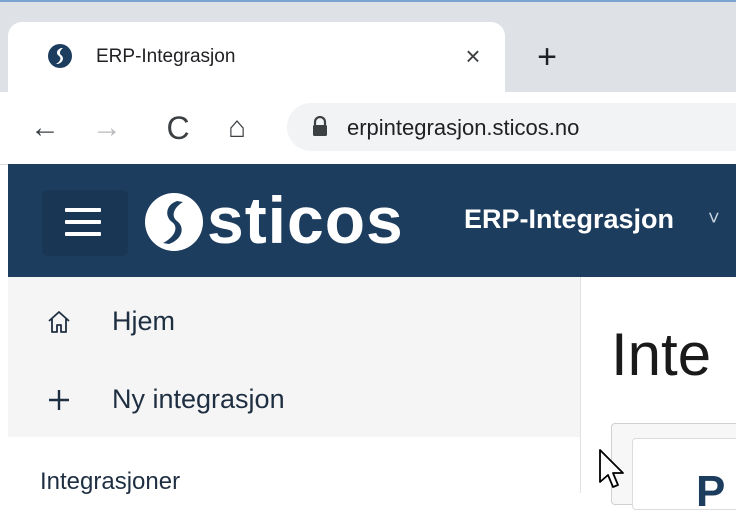 This screenshot has width=736, height=517. Describe the element at coordinates (143, 321) in the screenshot. I see `sidebar-item-hjem: Hjem` at that location.